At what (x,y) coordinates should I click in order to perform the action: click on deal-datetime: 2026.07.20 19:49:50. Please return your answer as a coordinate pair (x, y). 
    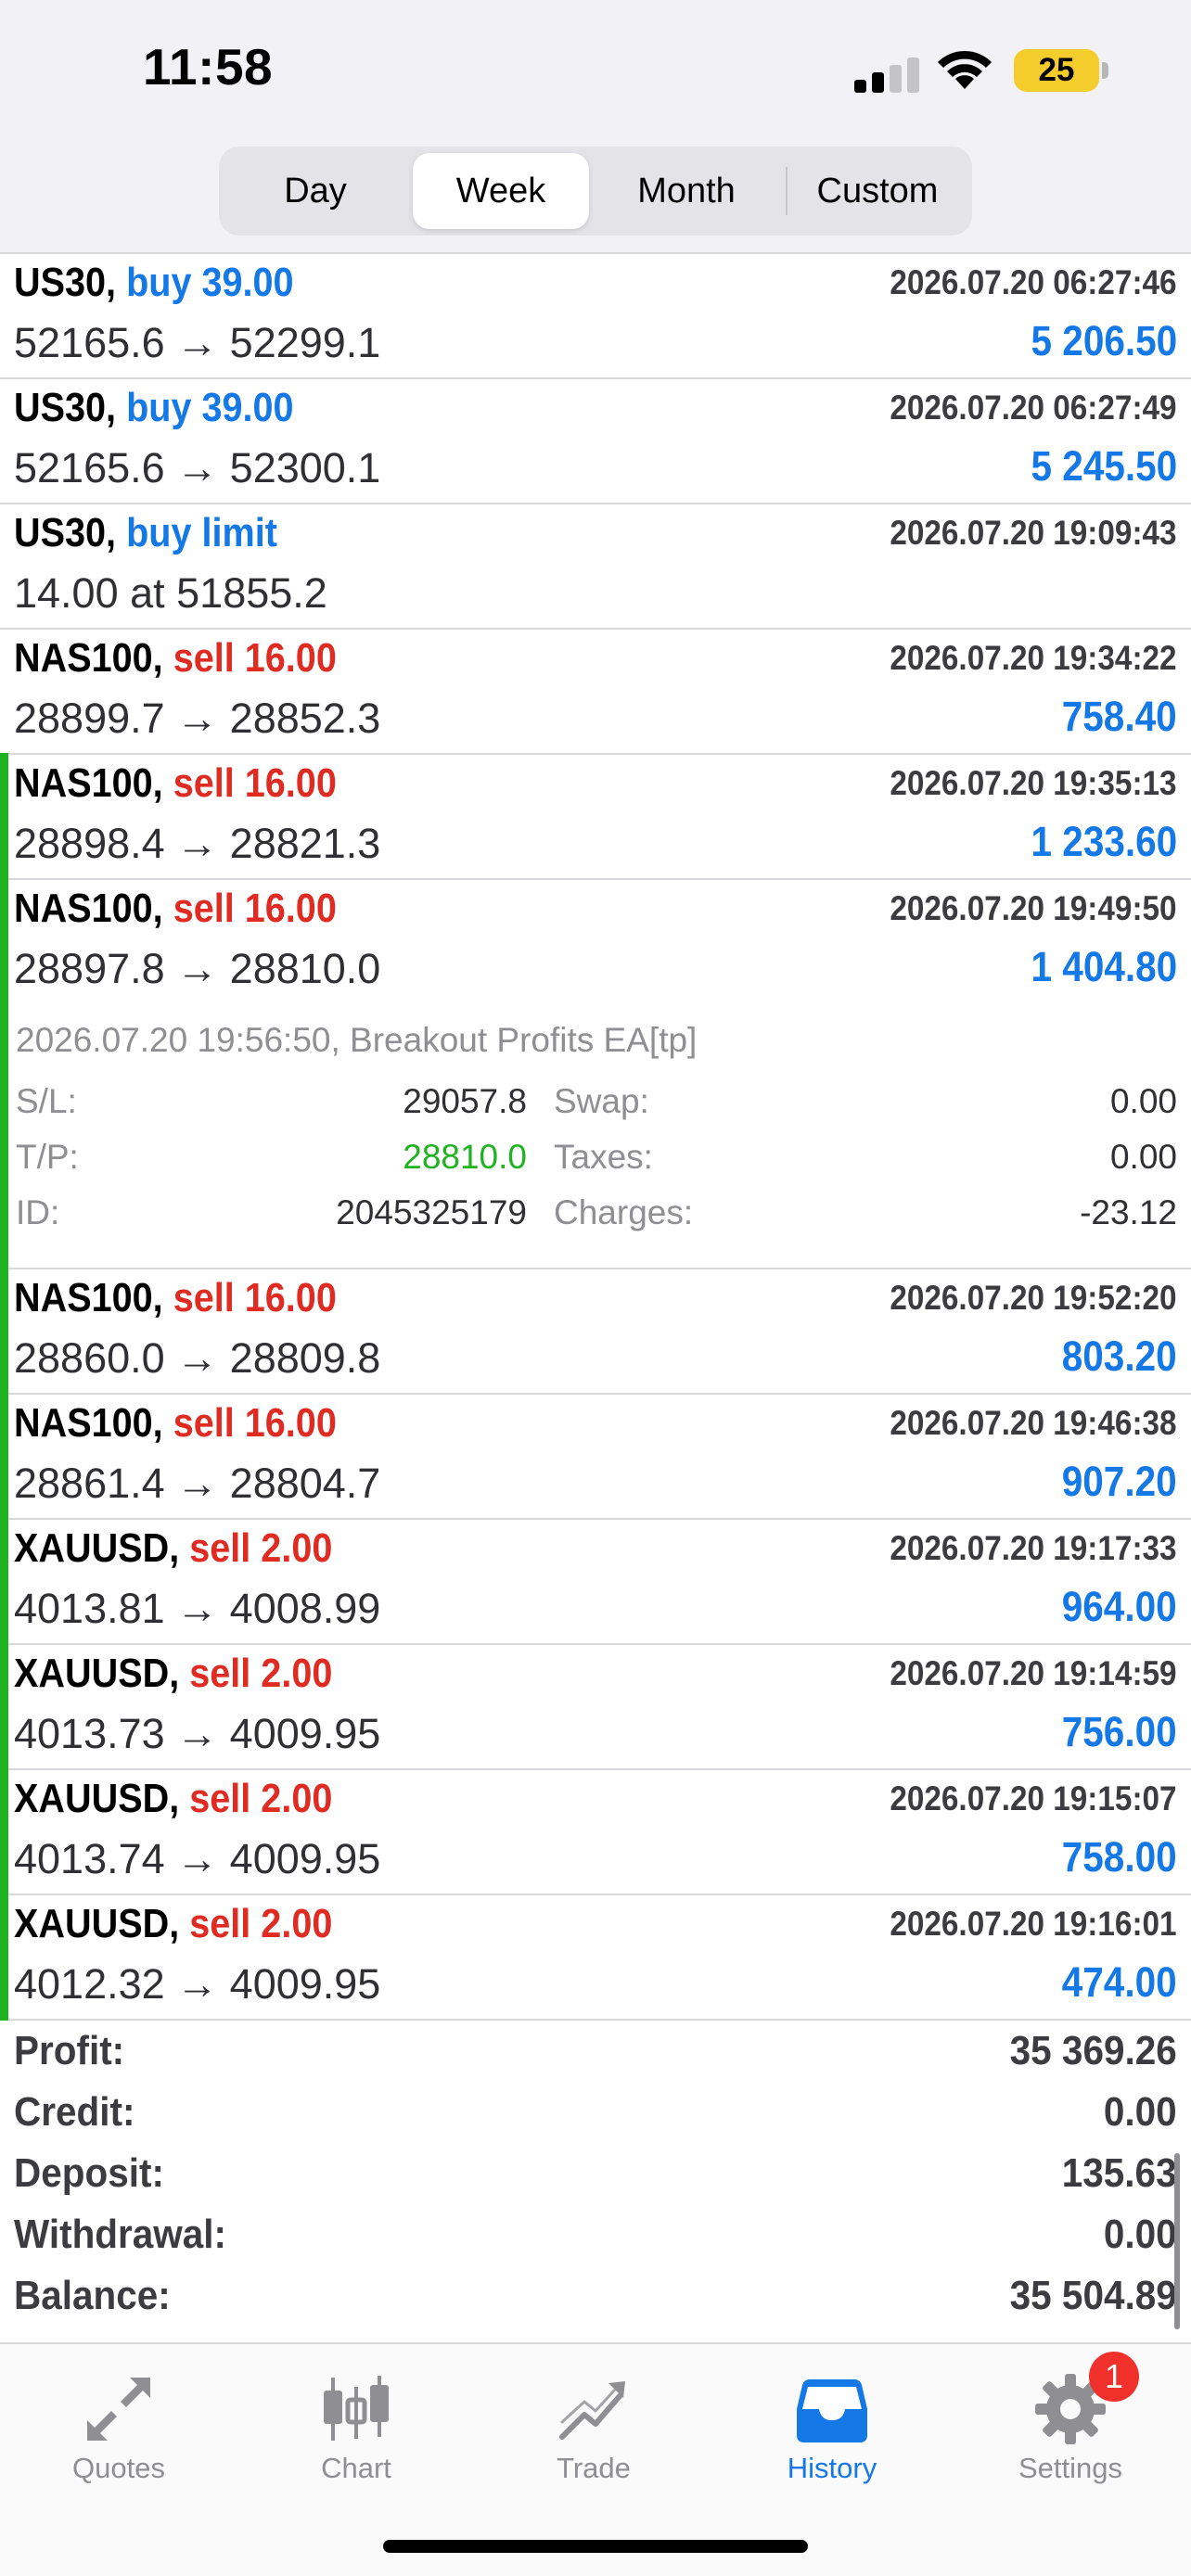
    Looking at the image, I should click on (1033, 908).